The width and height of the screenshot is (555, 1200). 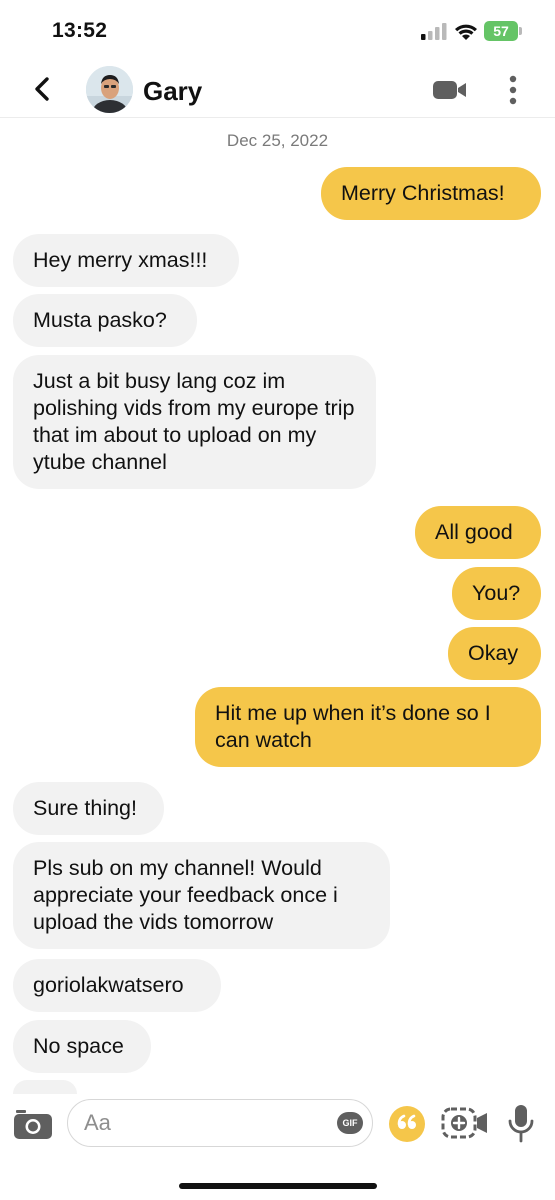 I want to click on effects-icon, so click(x=465, y=1123).